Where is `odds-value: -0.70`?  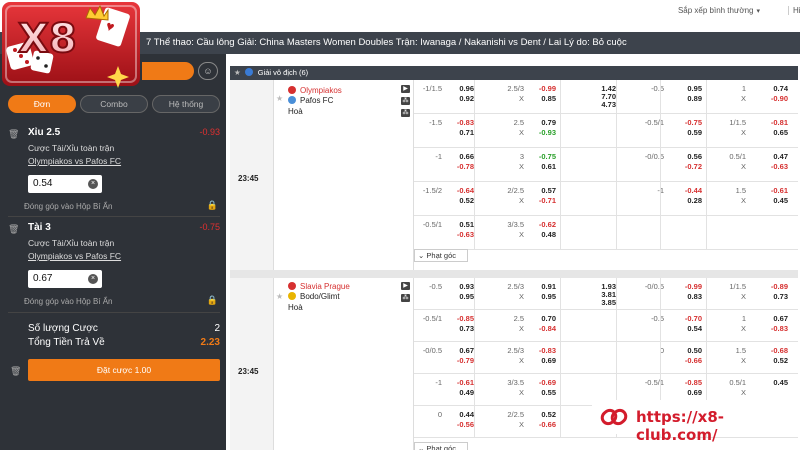 odds-value: -0.70 is located at coordinates (689, 318).